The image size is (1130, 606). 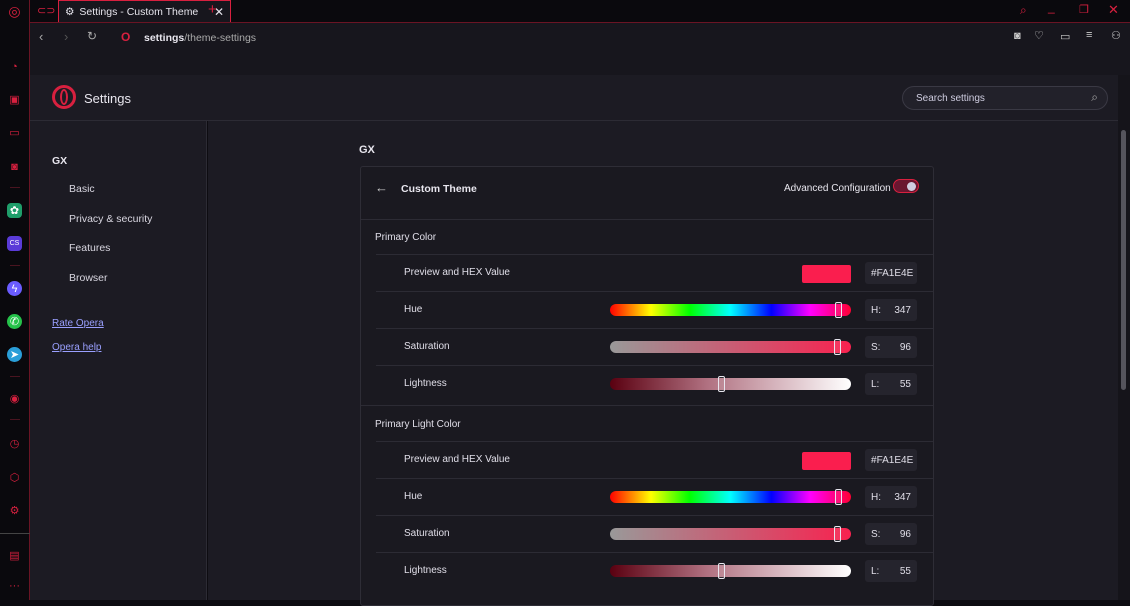 I want to click on easy-setup-icon: ≡, so click(x=1089, y=35).